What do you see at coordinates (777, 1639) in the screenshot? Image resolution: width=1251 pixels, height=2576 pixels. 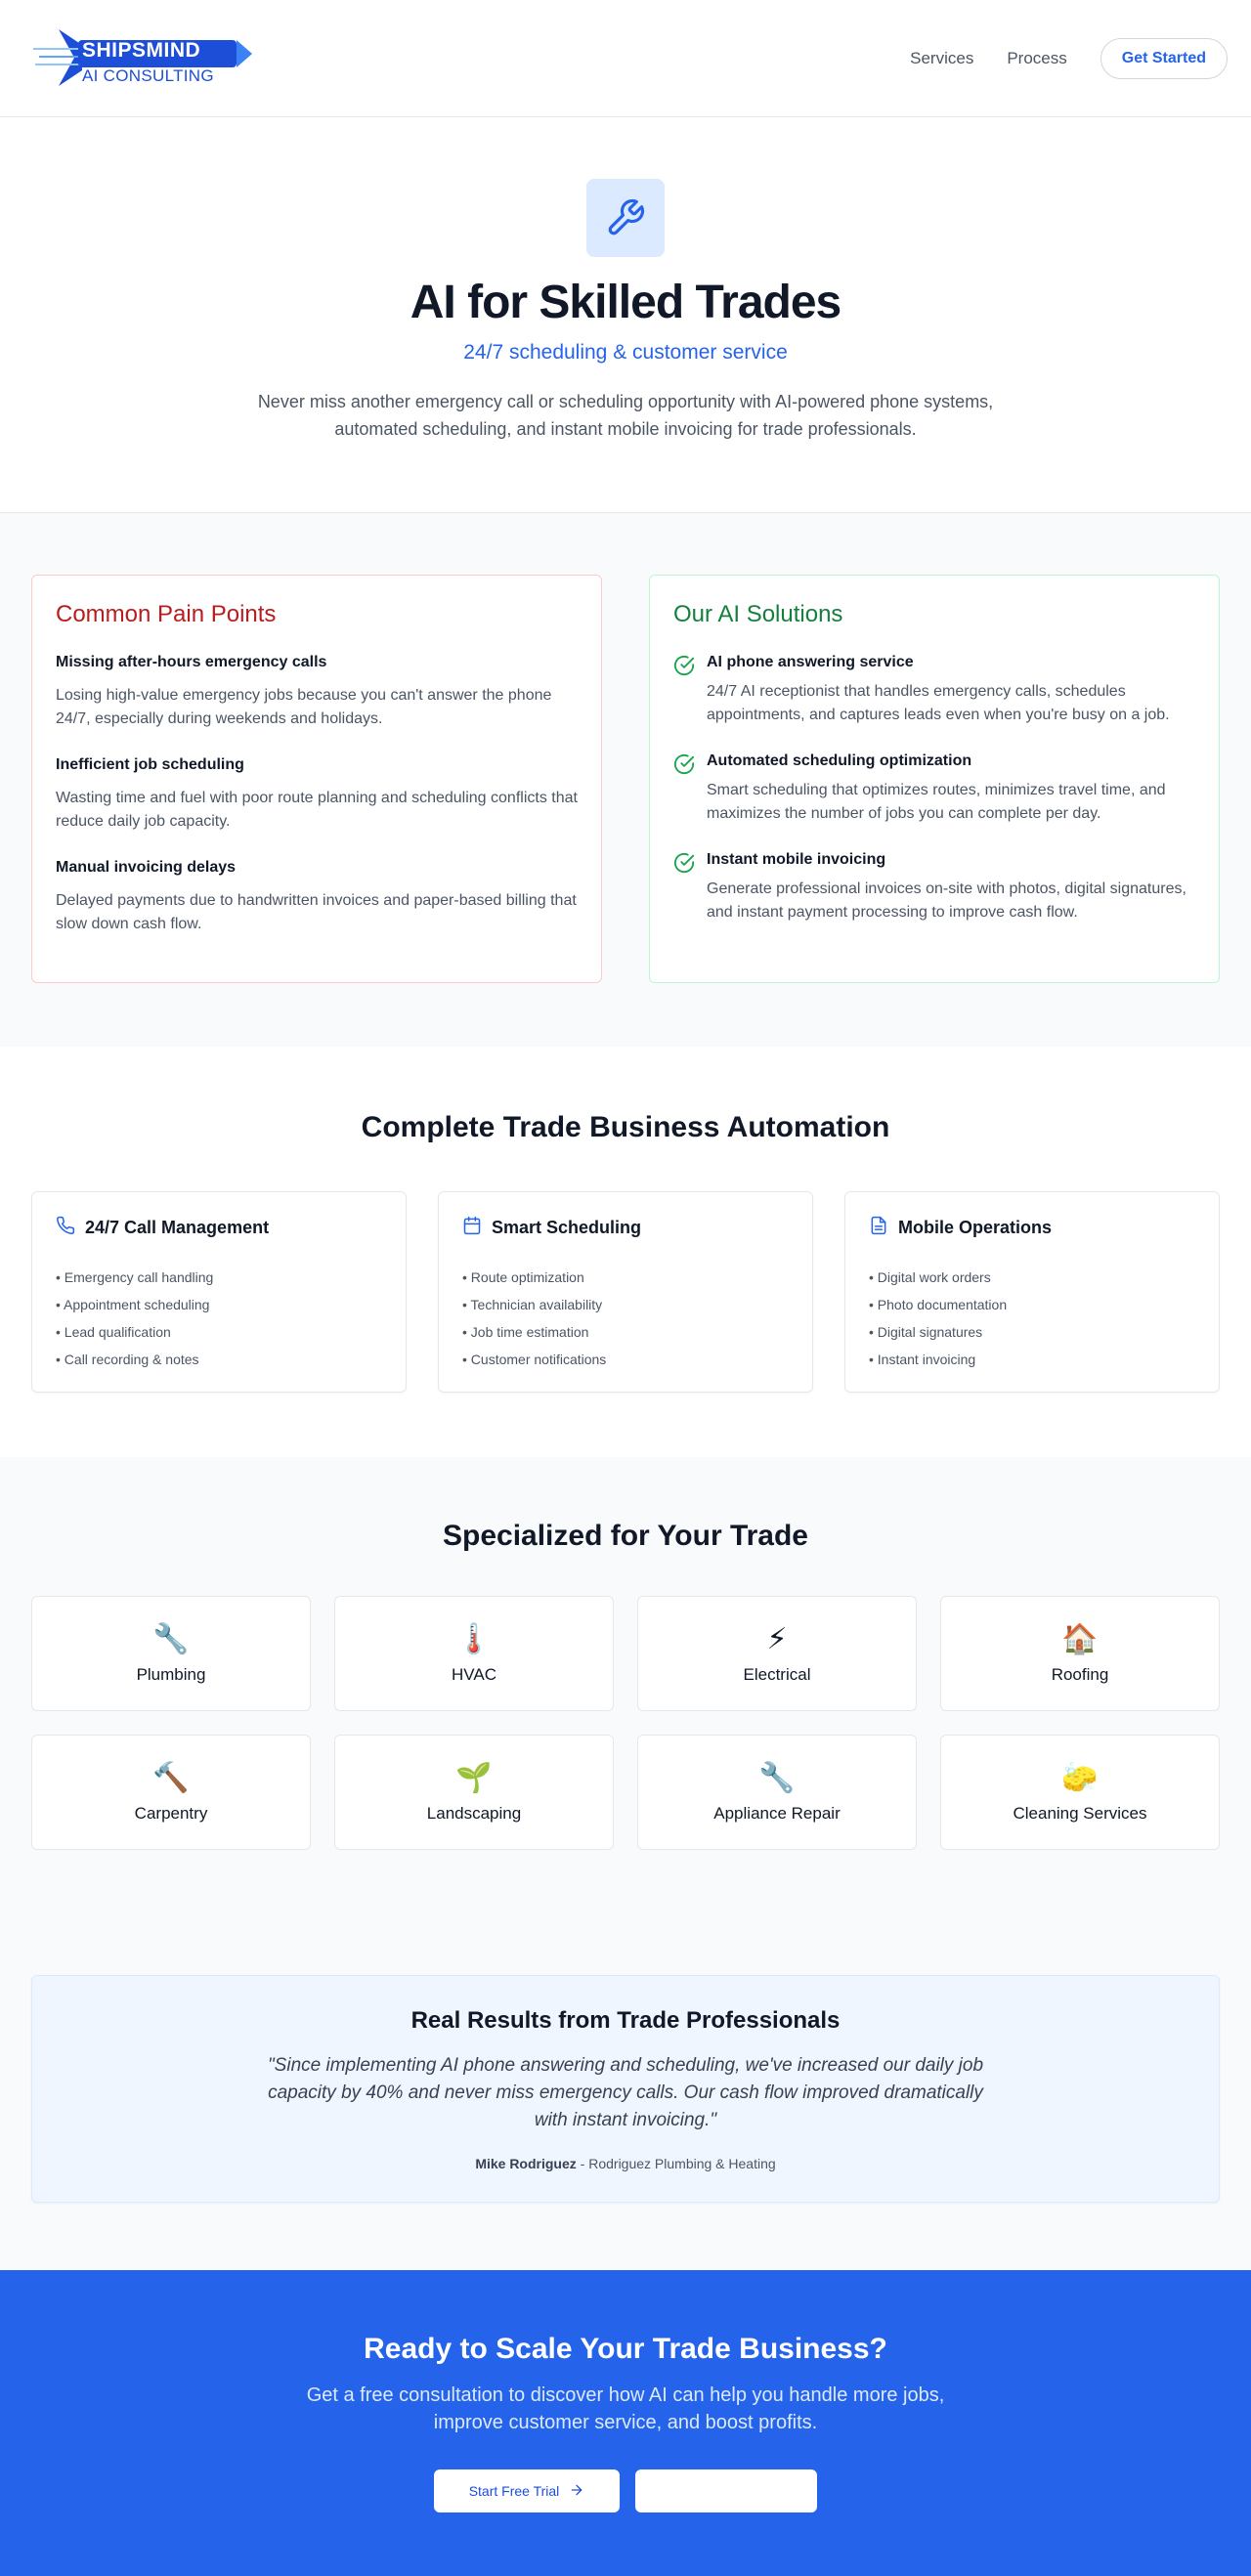 I see `lightning-icon: ⚡` at bounding box center [777, 1639].